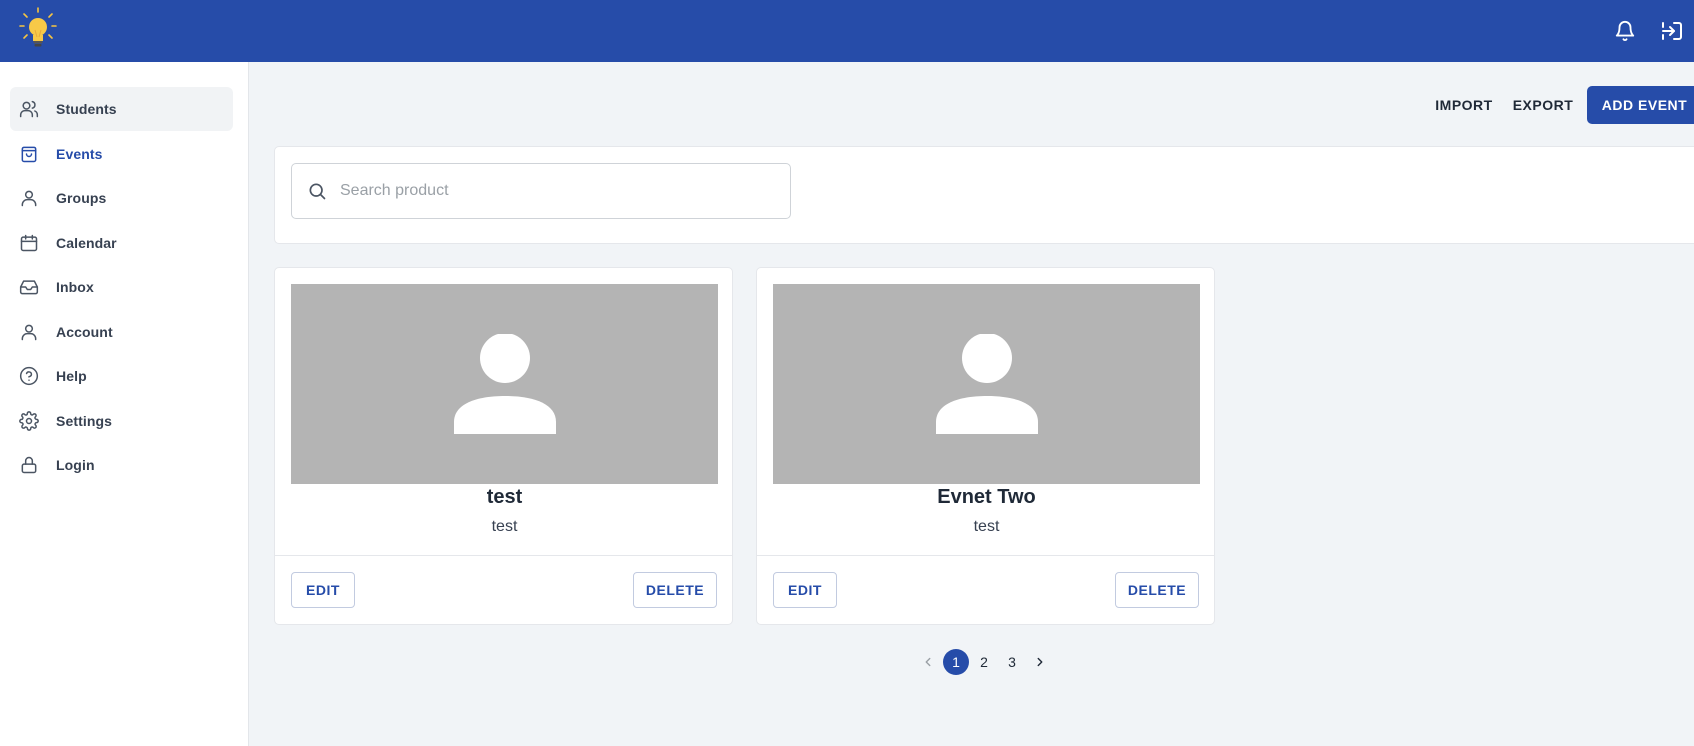  What do you see at coordinates (956, 662) in the screenshot?
I see `page-button-1: 1` at bounding box center [956, 662].